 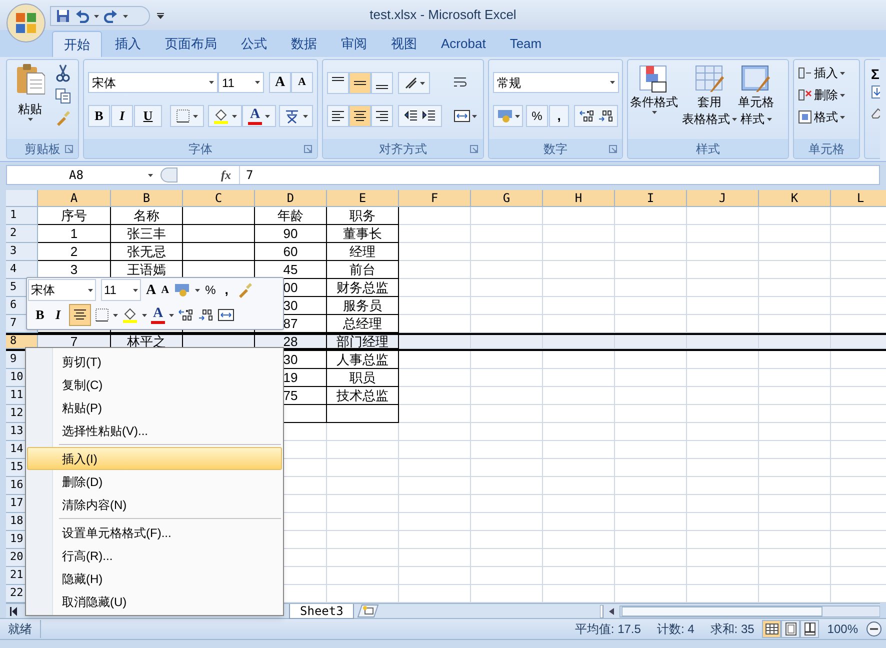 What do you see at coordinates (414, 83) in the screenshot?
I see `orientation-button` at bounding box center [414, 83].